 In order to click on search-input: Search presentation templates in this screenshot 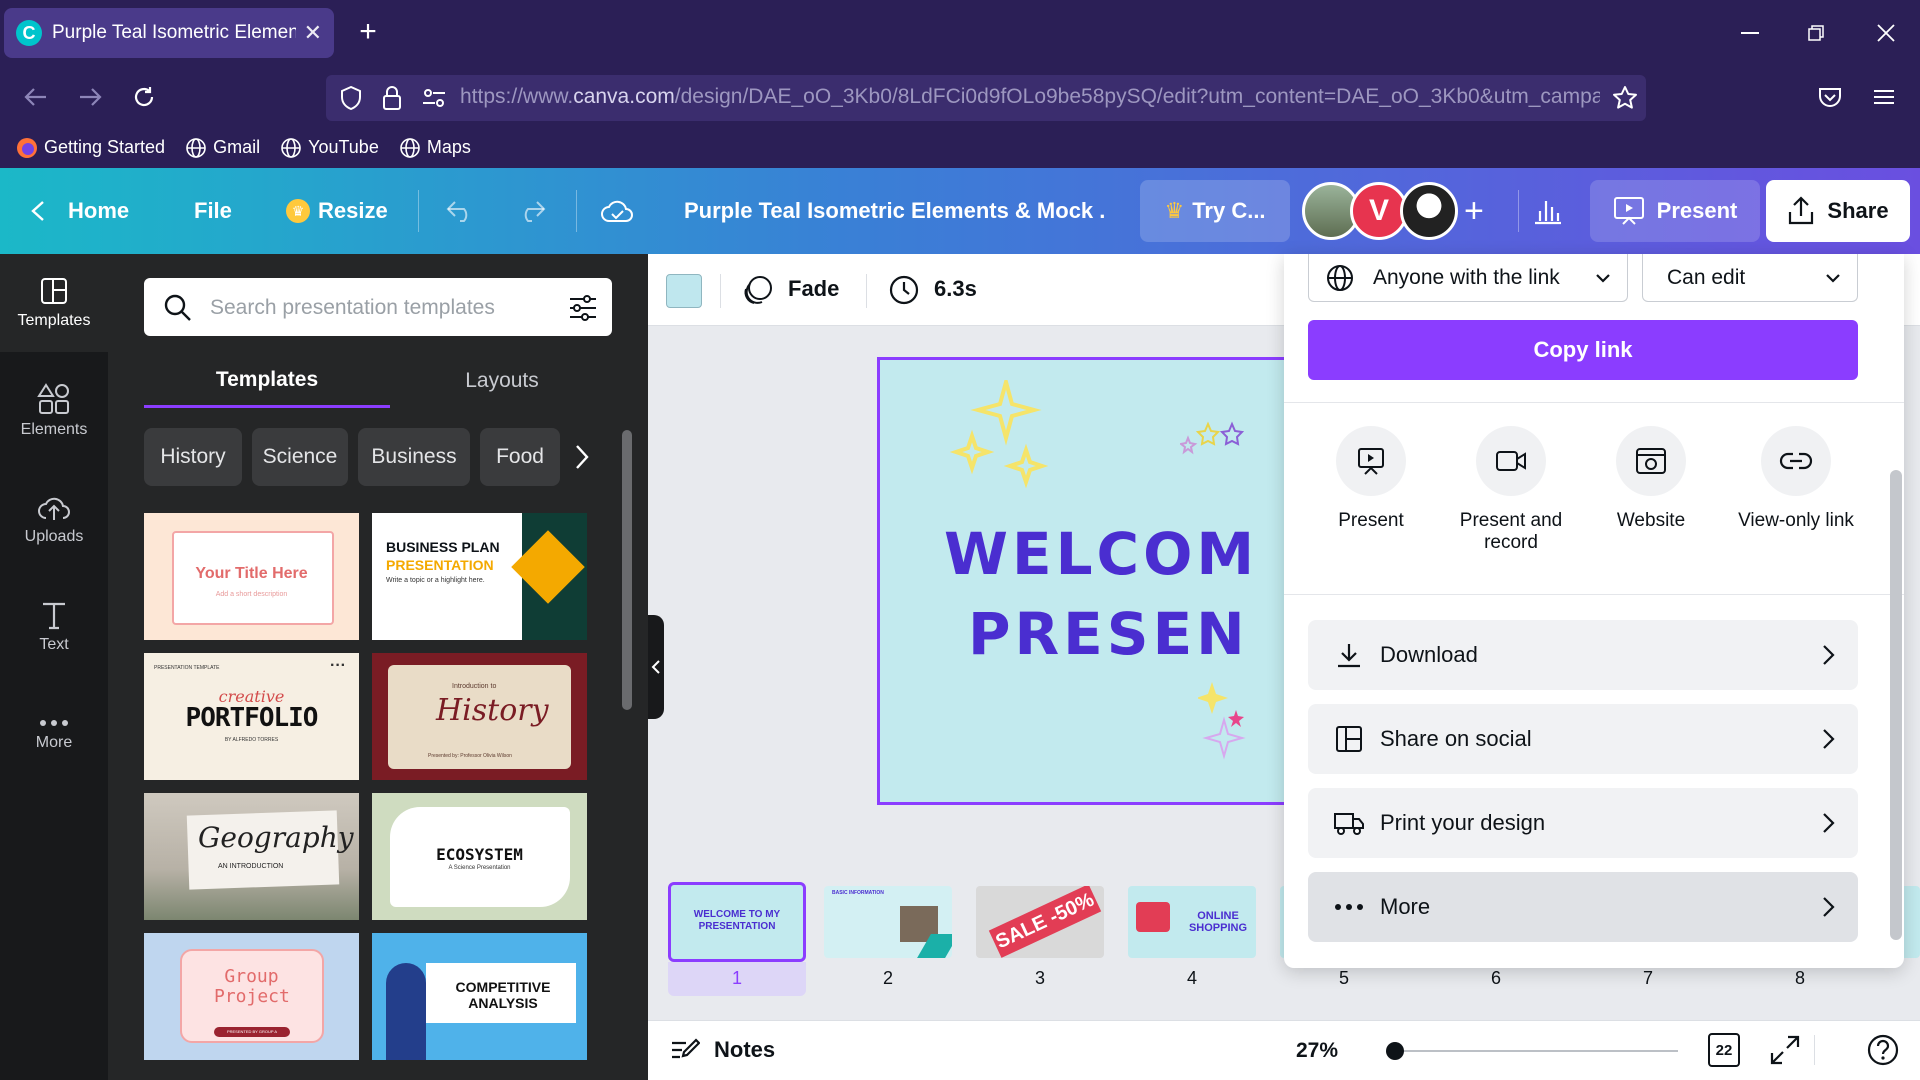, I will do `click(352, 308)`.